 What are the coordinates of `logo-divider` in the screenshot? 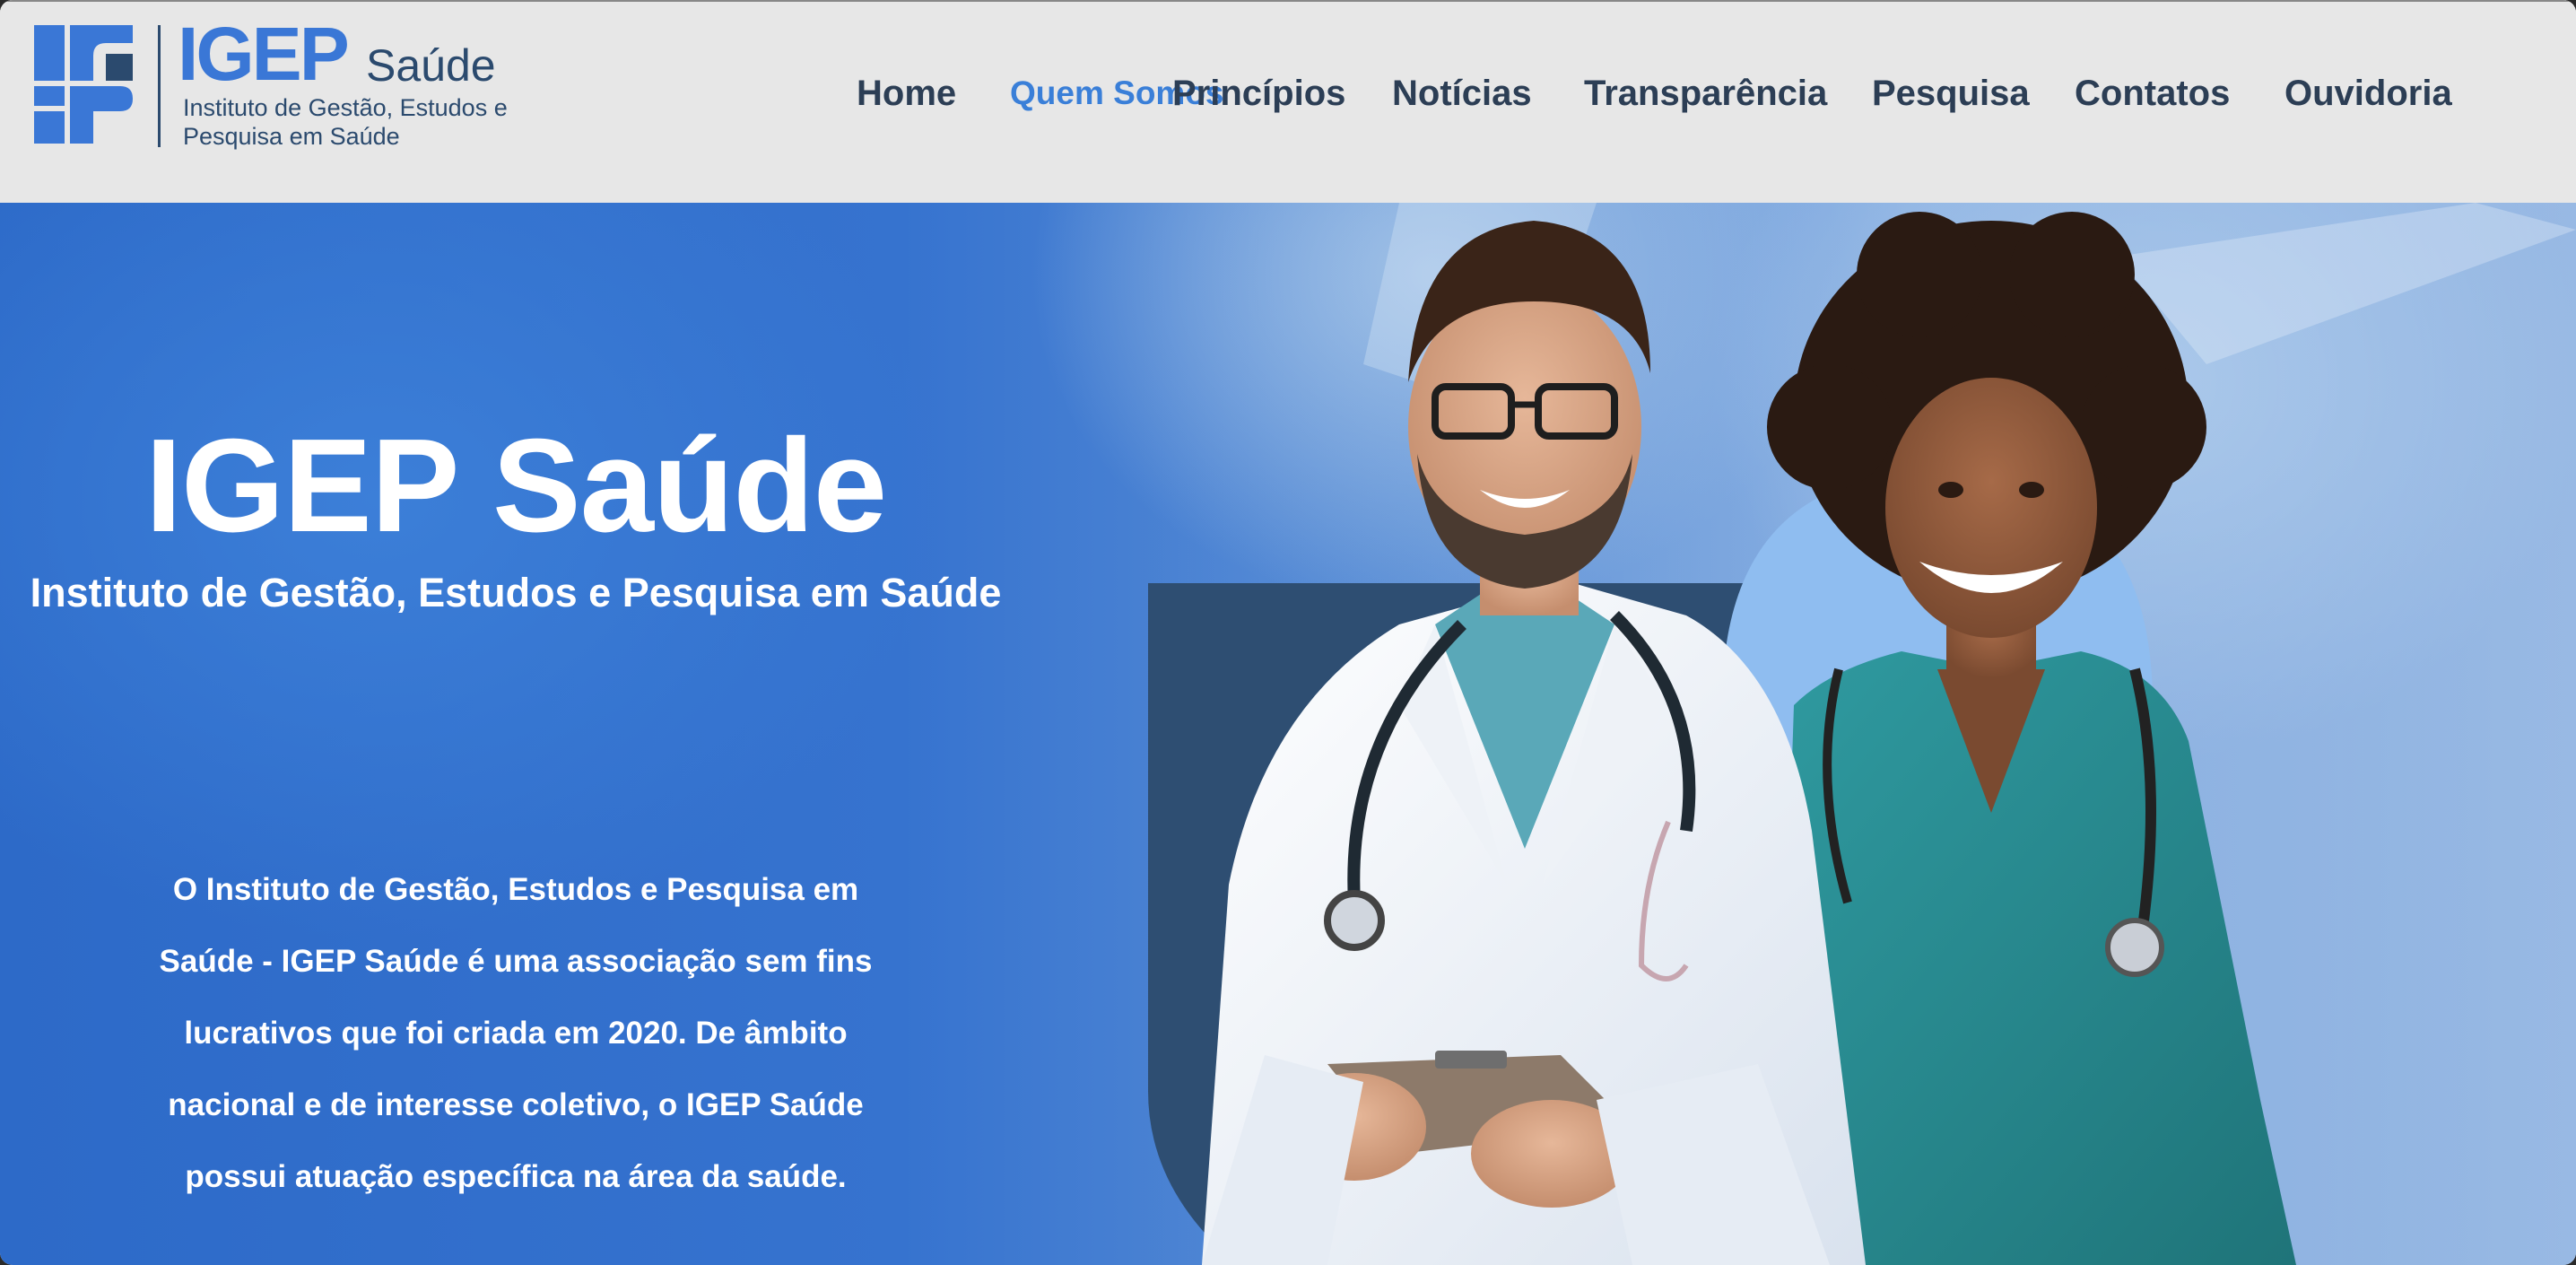 It's located at (159, 86).